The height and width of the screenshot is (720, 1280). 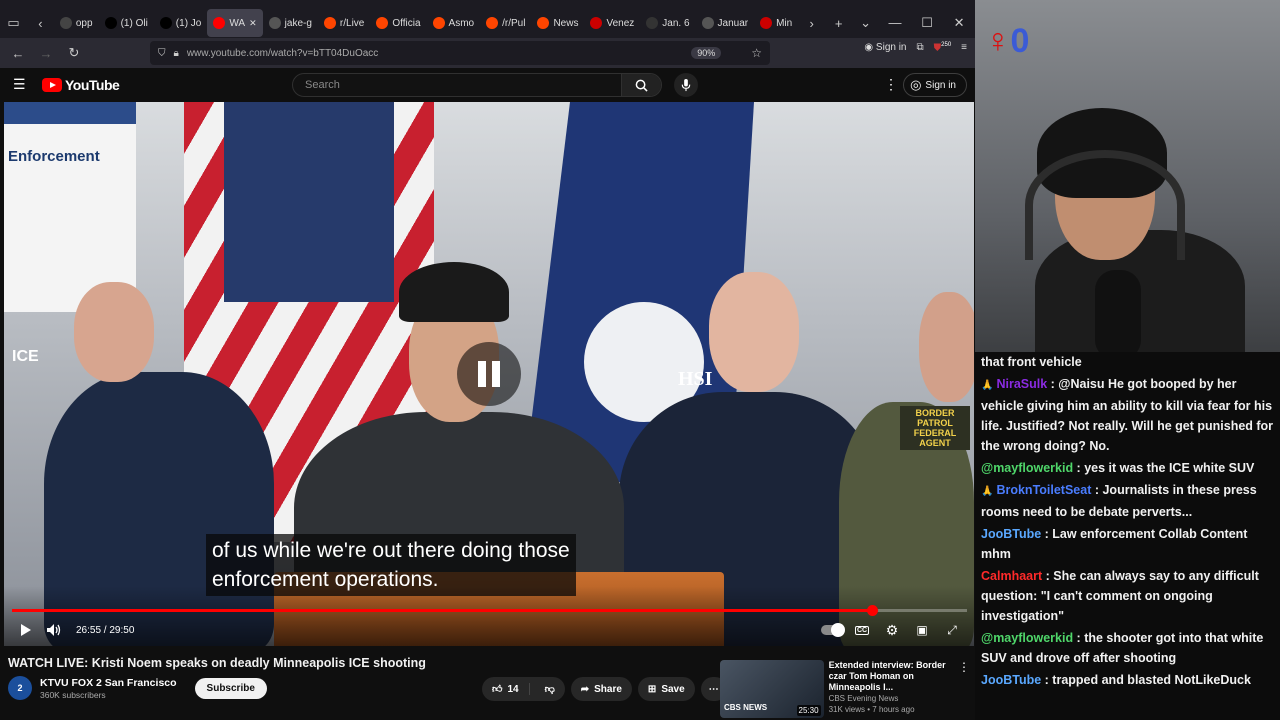 What do you see at coordinates (391, 550) in the screenshot?
I see `caption-line-1: of us while we're out there doing those` at bounding box center [391, 550].